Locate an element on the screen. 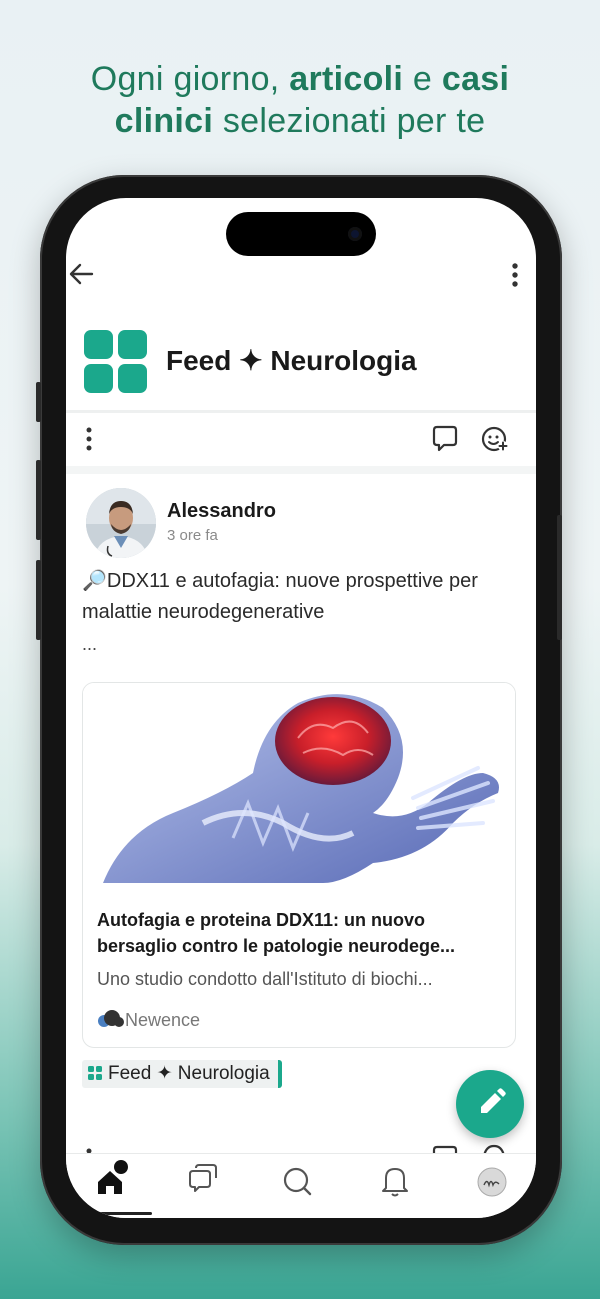  post-timestamp: 3 ore fa is located at coordinates (192, 535).